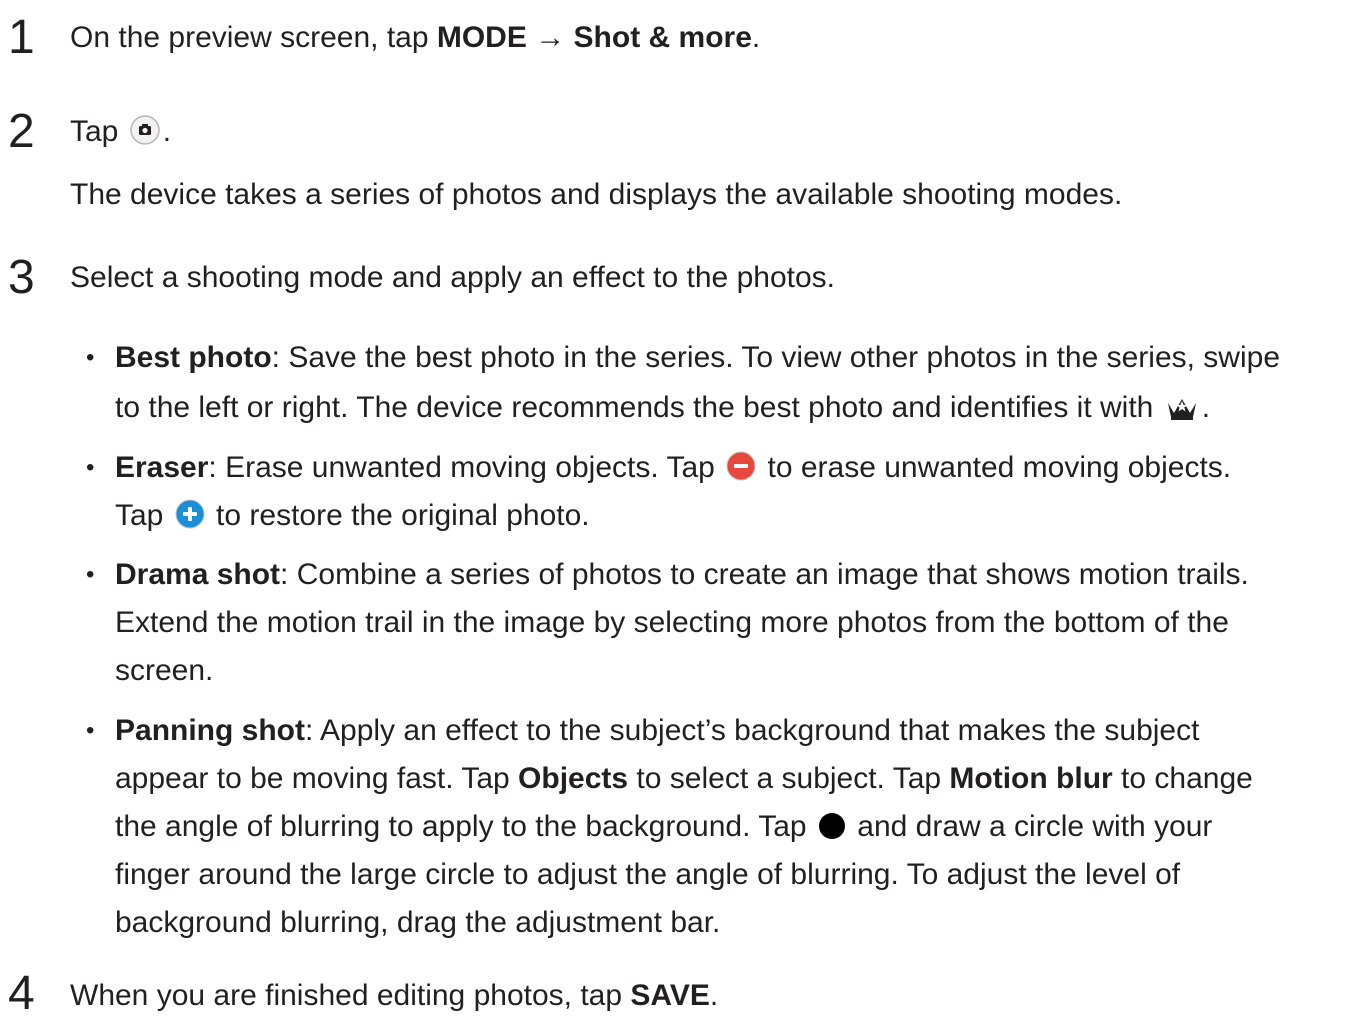 This screenshot has height=1021, width=1369. Describe the element at coordinates (670, 995) in the screenshot. I see `save-label: SAVE` at that location.